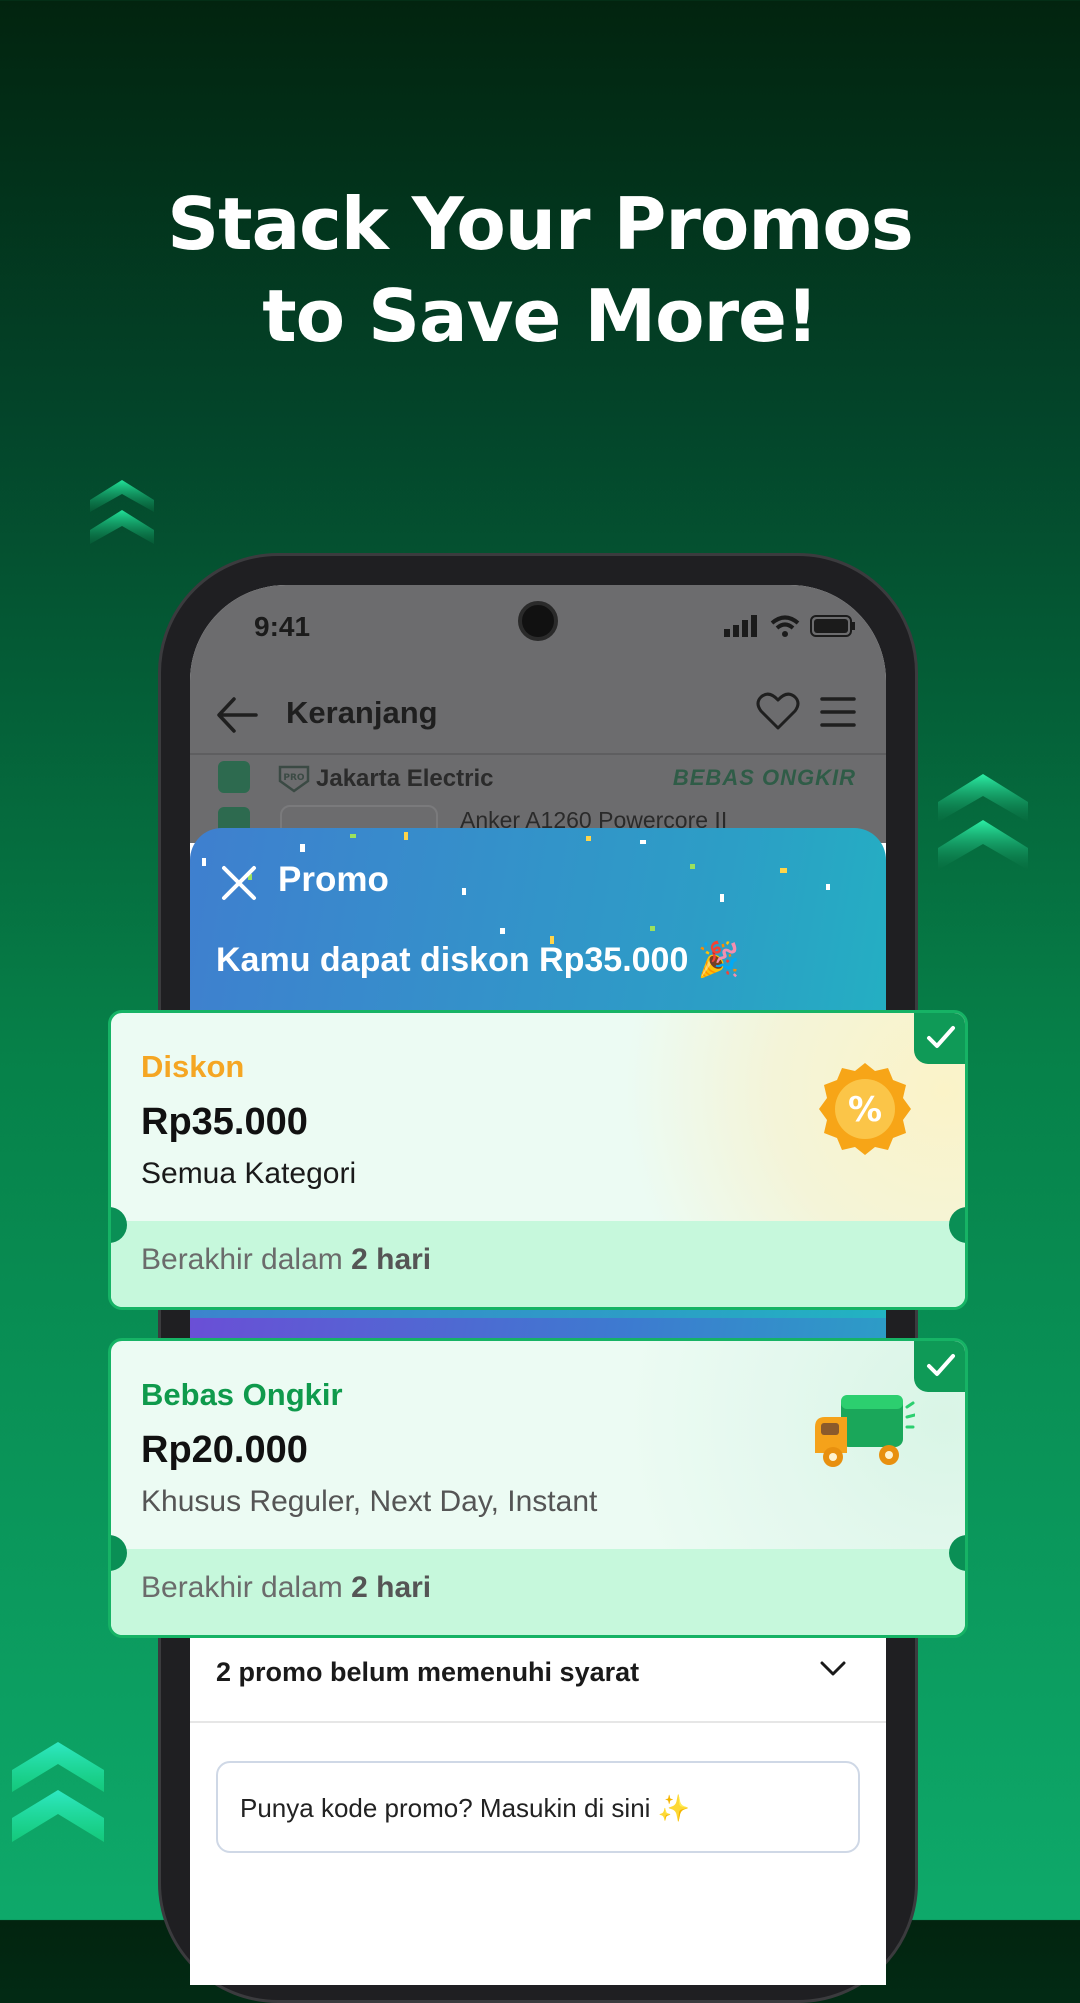  I want to click on battery-icon, so click(832, 626).